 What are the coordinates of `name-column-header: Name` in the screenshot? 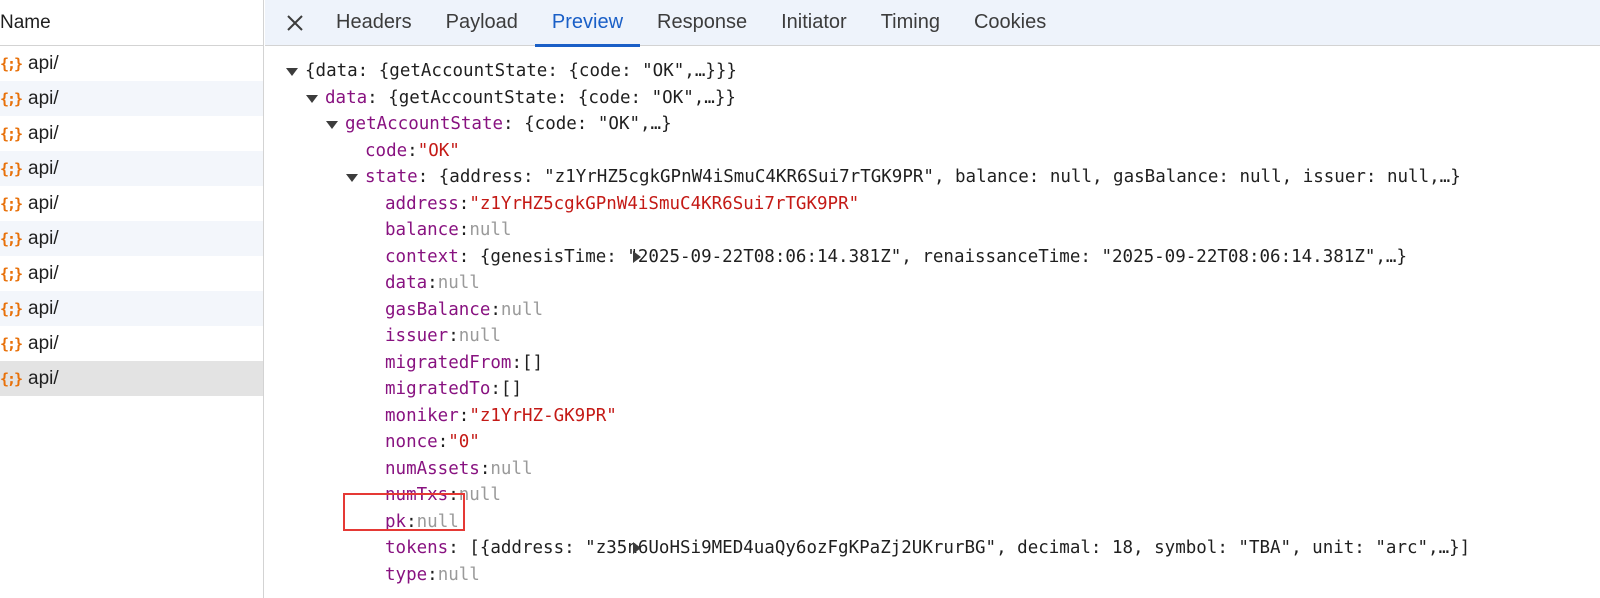 It's located at (131, 23).